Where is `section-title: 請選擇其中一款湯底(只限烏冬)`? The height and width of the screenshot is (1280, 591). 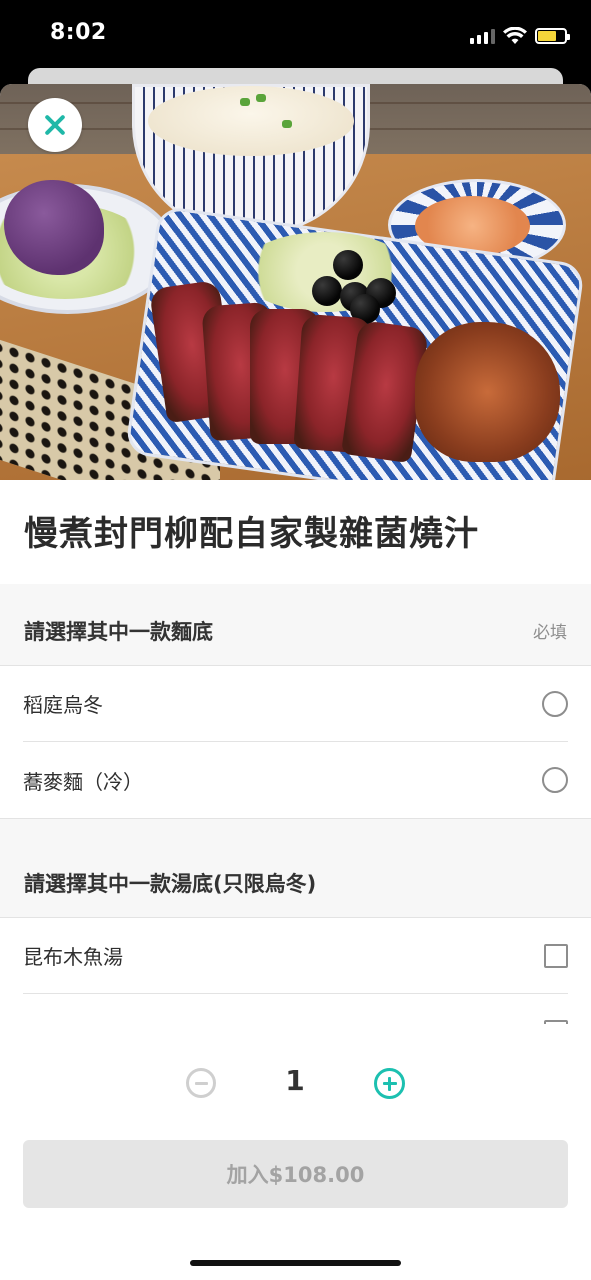 section-title: 請選擇其中一款湯底(只限烏冬) is located at coordinates (170, 883).